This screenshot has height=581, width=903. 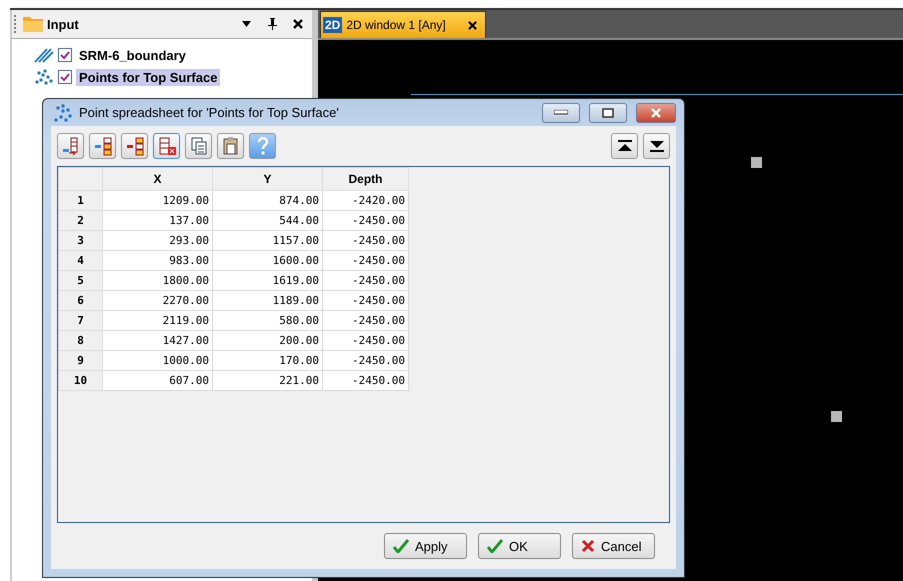 What do you see at coordinates (267, 280) in the screenshot?
I see `table-cell: 1619.00` at bounding box center [267, 280].